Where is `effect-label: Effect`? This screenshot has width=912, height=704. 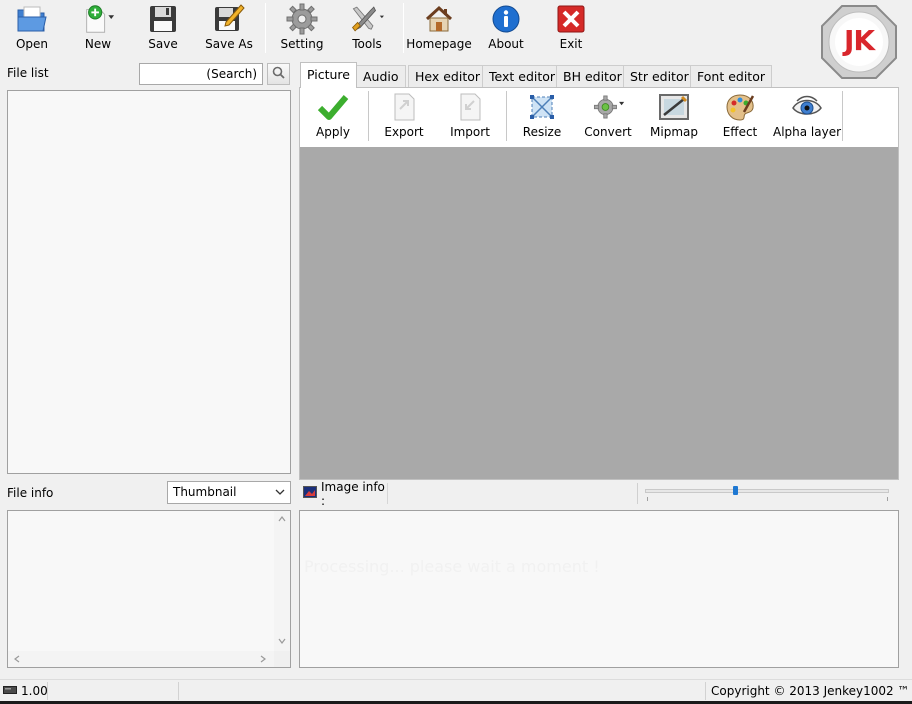 effect-label: Effect is located at coordinates (740, 132).